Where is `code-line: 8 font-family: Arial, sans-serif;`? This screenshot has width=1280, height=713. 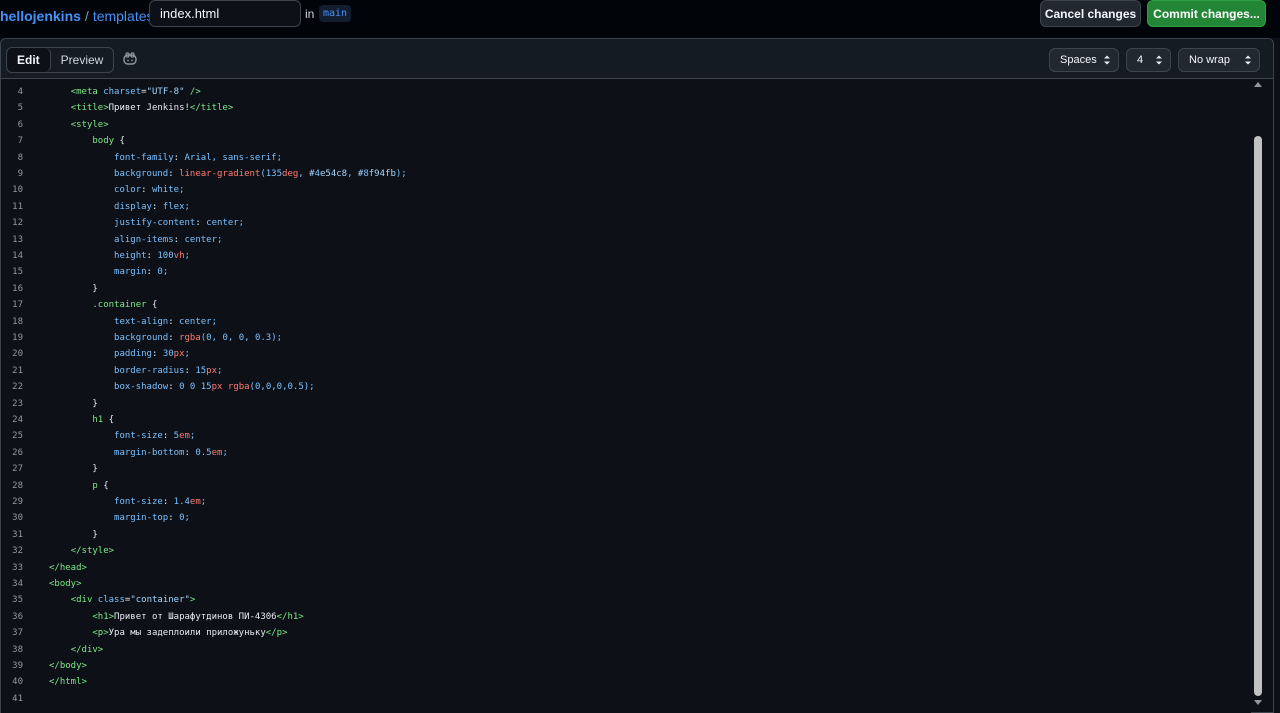 code-line: 8 font-family: Arial, sans-serif; is located at coordinates (626, 158).